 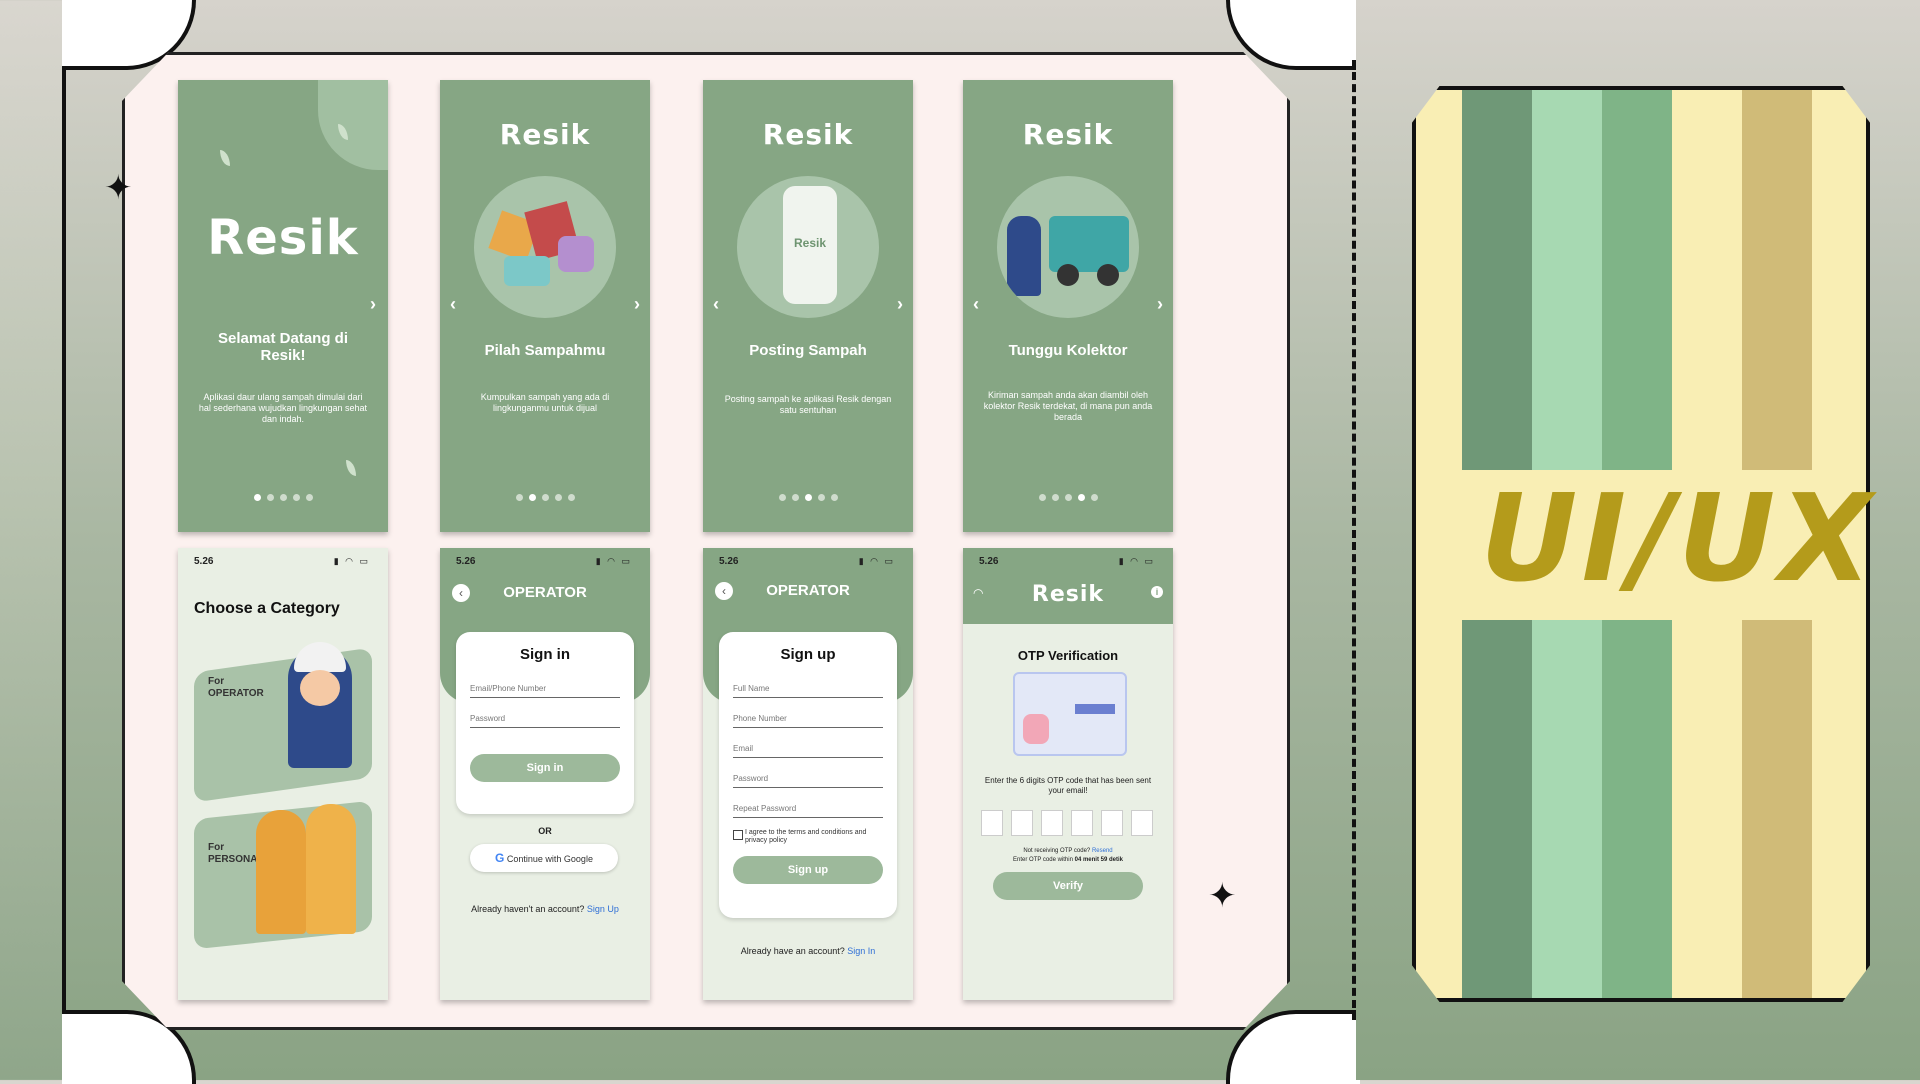 I want to click on uiux-label: UI/UX, so click(x=1678, y=539).